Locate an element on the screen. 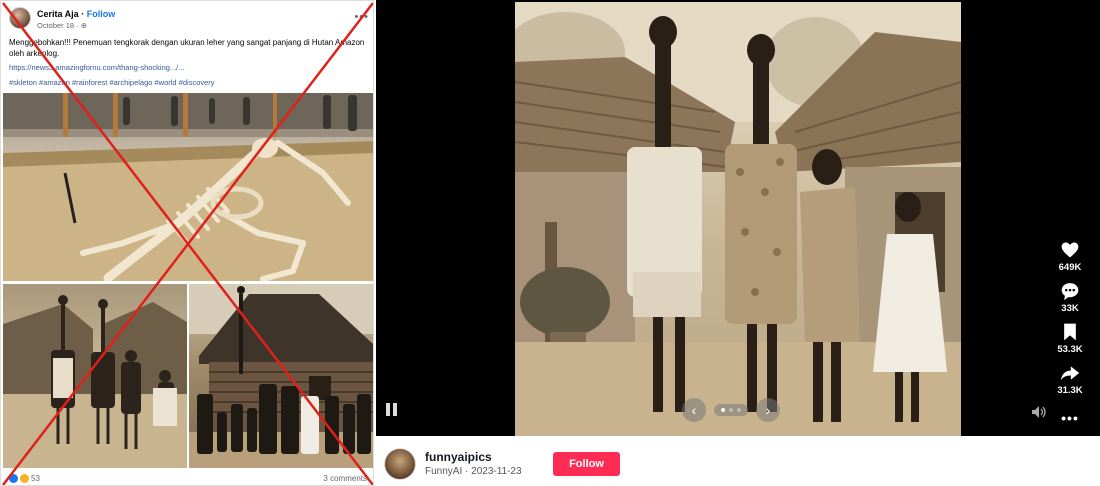 The height and width of the screenshot is (486, 1100). action-bar: 649K 33K 53.3K 31.3K ••• is located at coordinates (1070, 333).